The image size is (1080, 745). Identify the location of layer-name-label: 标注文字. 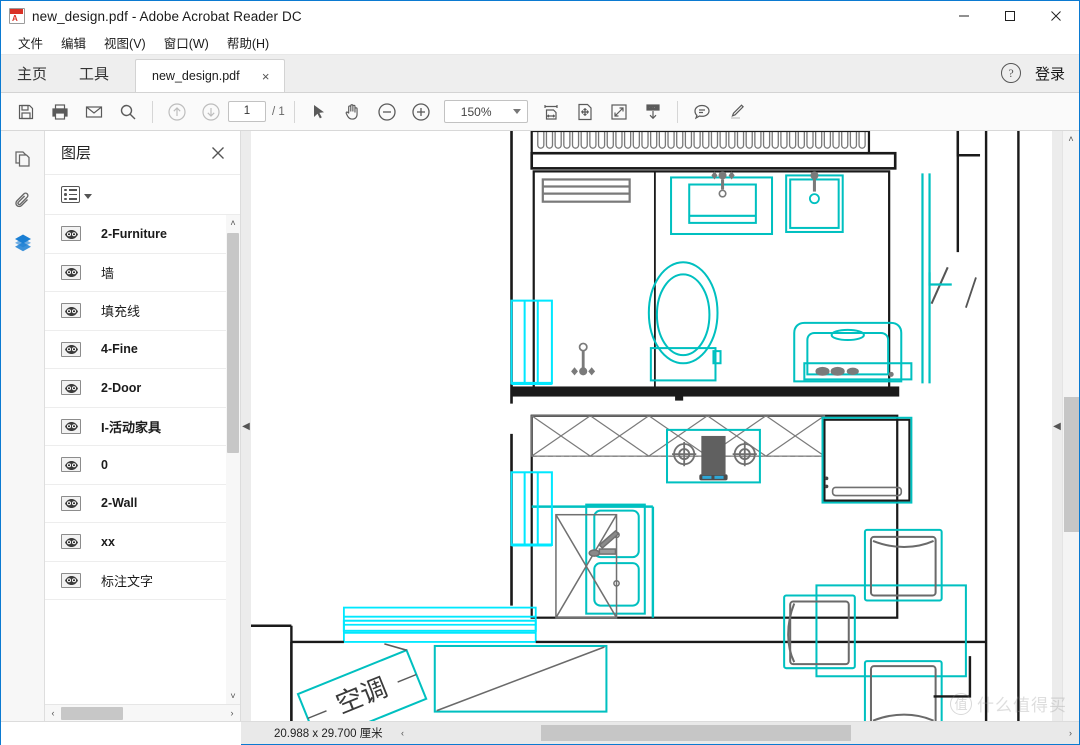
(127, 581).